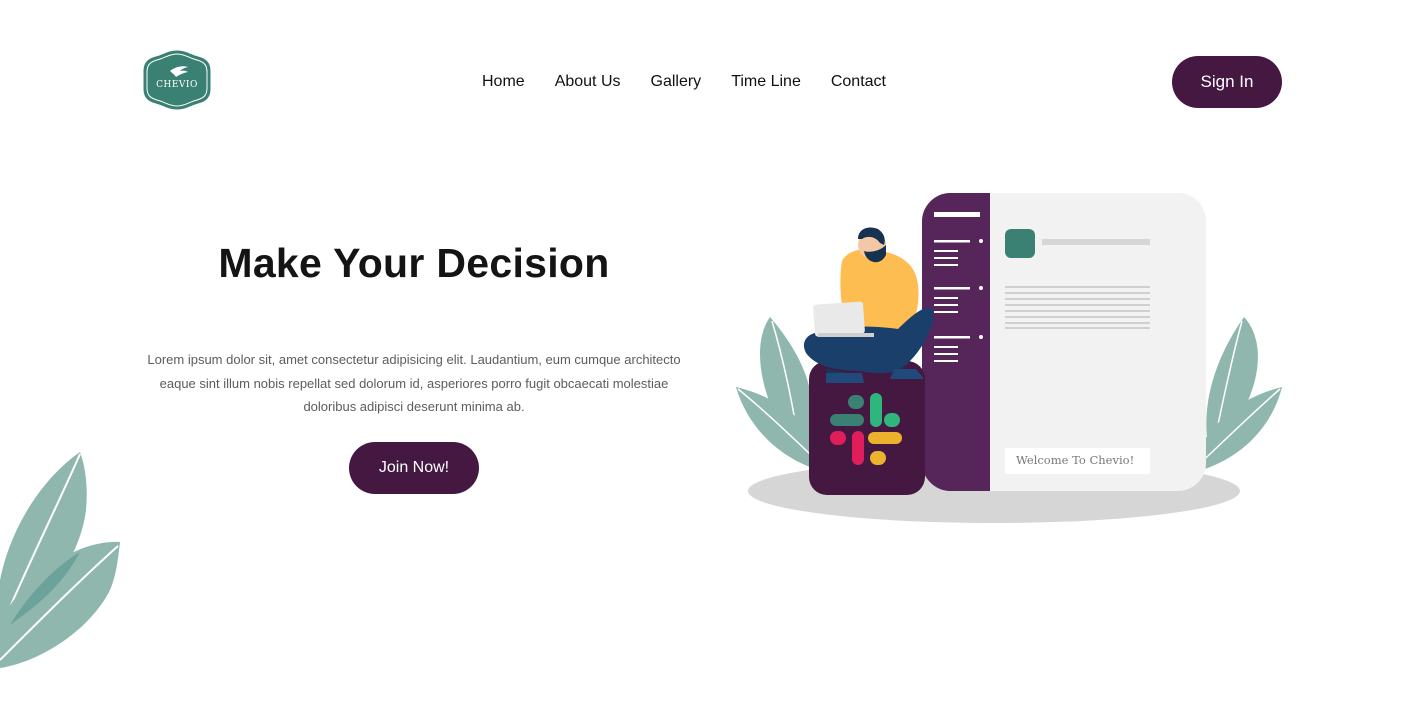 This screenshot has height=723, width=1414. What do you see at coordinates (858, 82) in the screenshot?
I see `nav-contact: Contact` at bounding box center [858, 82].